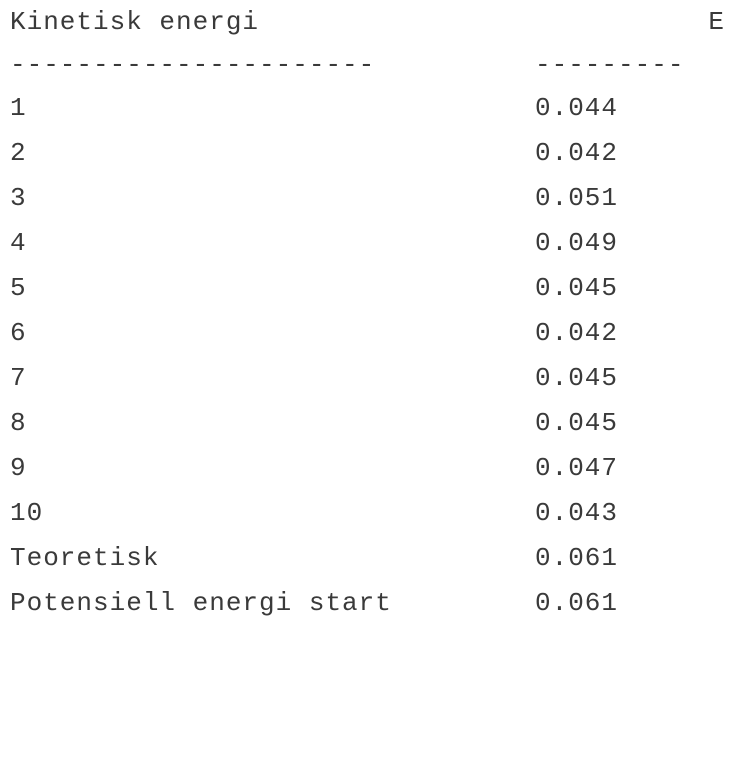 This screenshot has height=761, width=733. What do you see at coordinates (18, 423) in the screenshot?
I see `row-label: 8` at bounding box center [18, 423].